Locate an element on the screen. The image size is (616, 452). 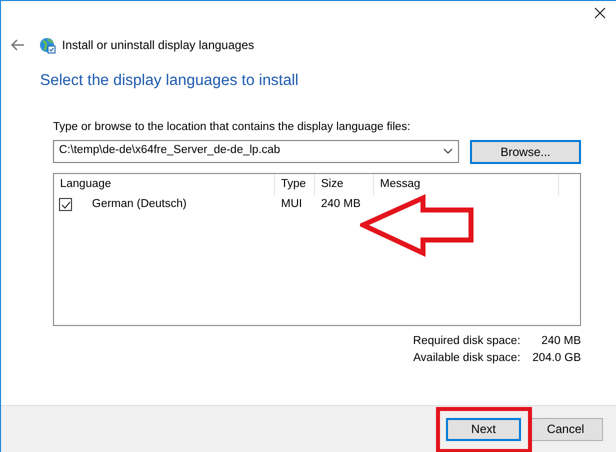
checkbox is located at coordinates (65, 204).